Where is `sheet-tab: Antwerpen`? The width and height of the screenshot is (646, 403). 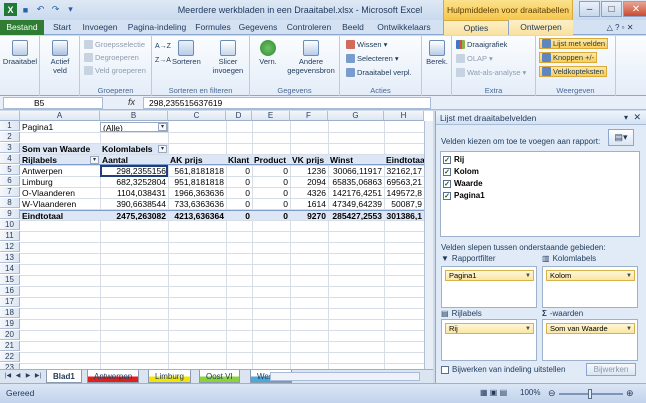 sheet-tab: Antwerpen is located at coordinates (113, 376).